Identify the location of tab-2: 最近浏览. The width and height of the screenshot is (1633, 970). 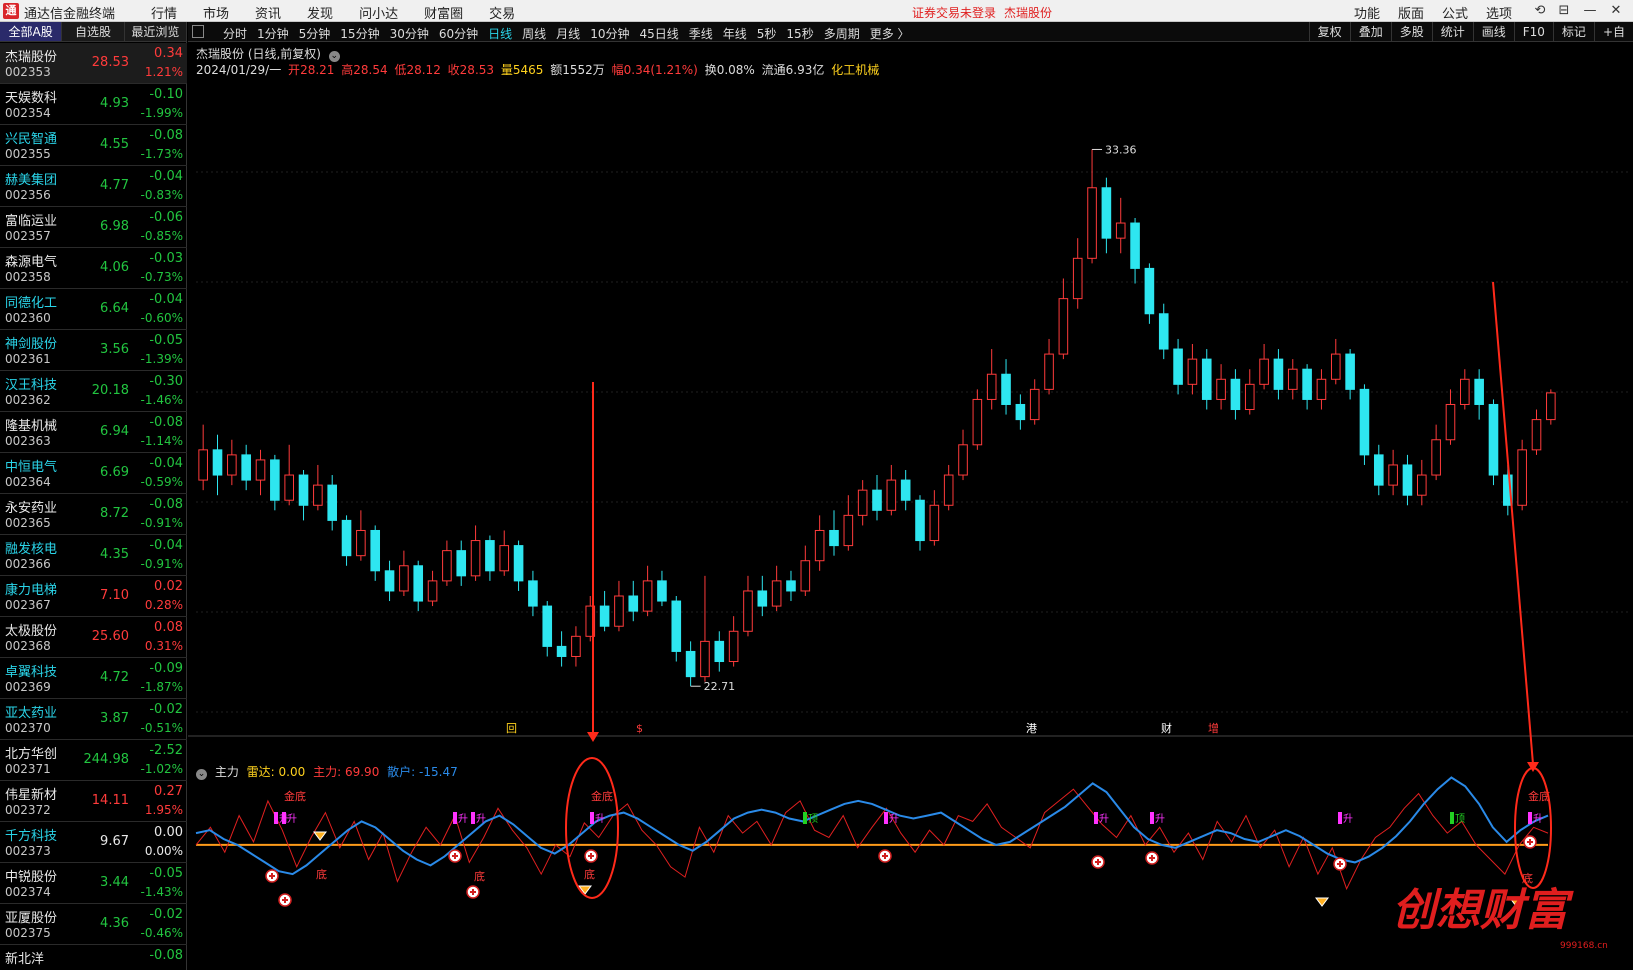
(156, 31).